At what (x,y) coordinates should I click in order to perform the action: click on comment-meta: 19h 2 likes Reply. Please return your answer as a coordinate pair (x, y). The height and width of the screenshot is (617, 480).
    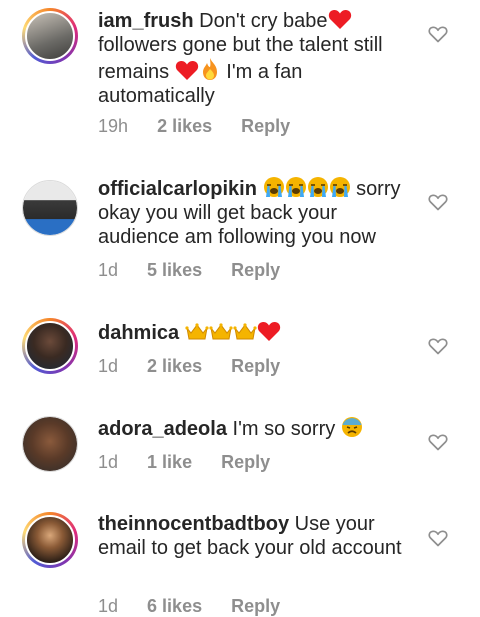
    Looking at the image, I should click on (206, 126).